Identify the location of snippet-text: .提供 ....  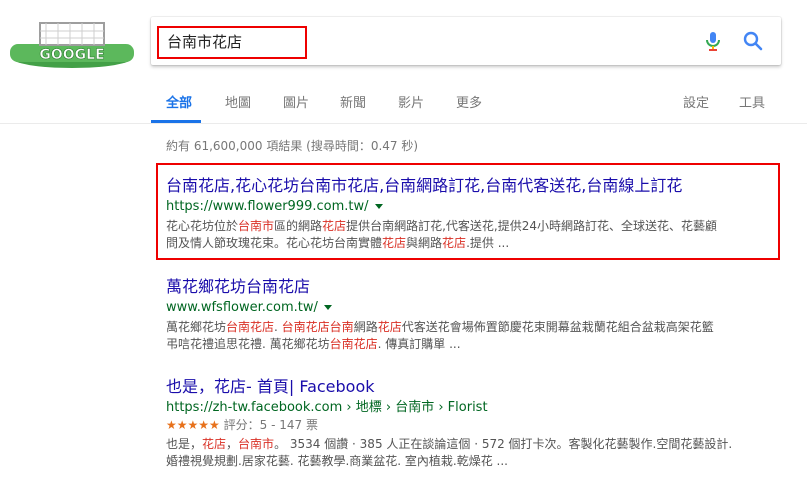
(488, 243).